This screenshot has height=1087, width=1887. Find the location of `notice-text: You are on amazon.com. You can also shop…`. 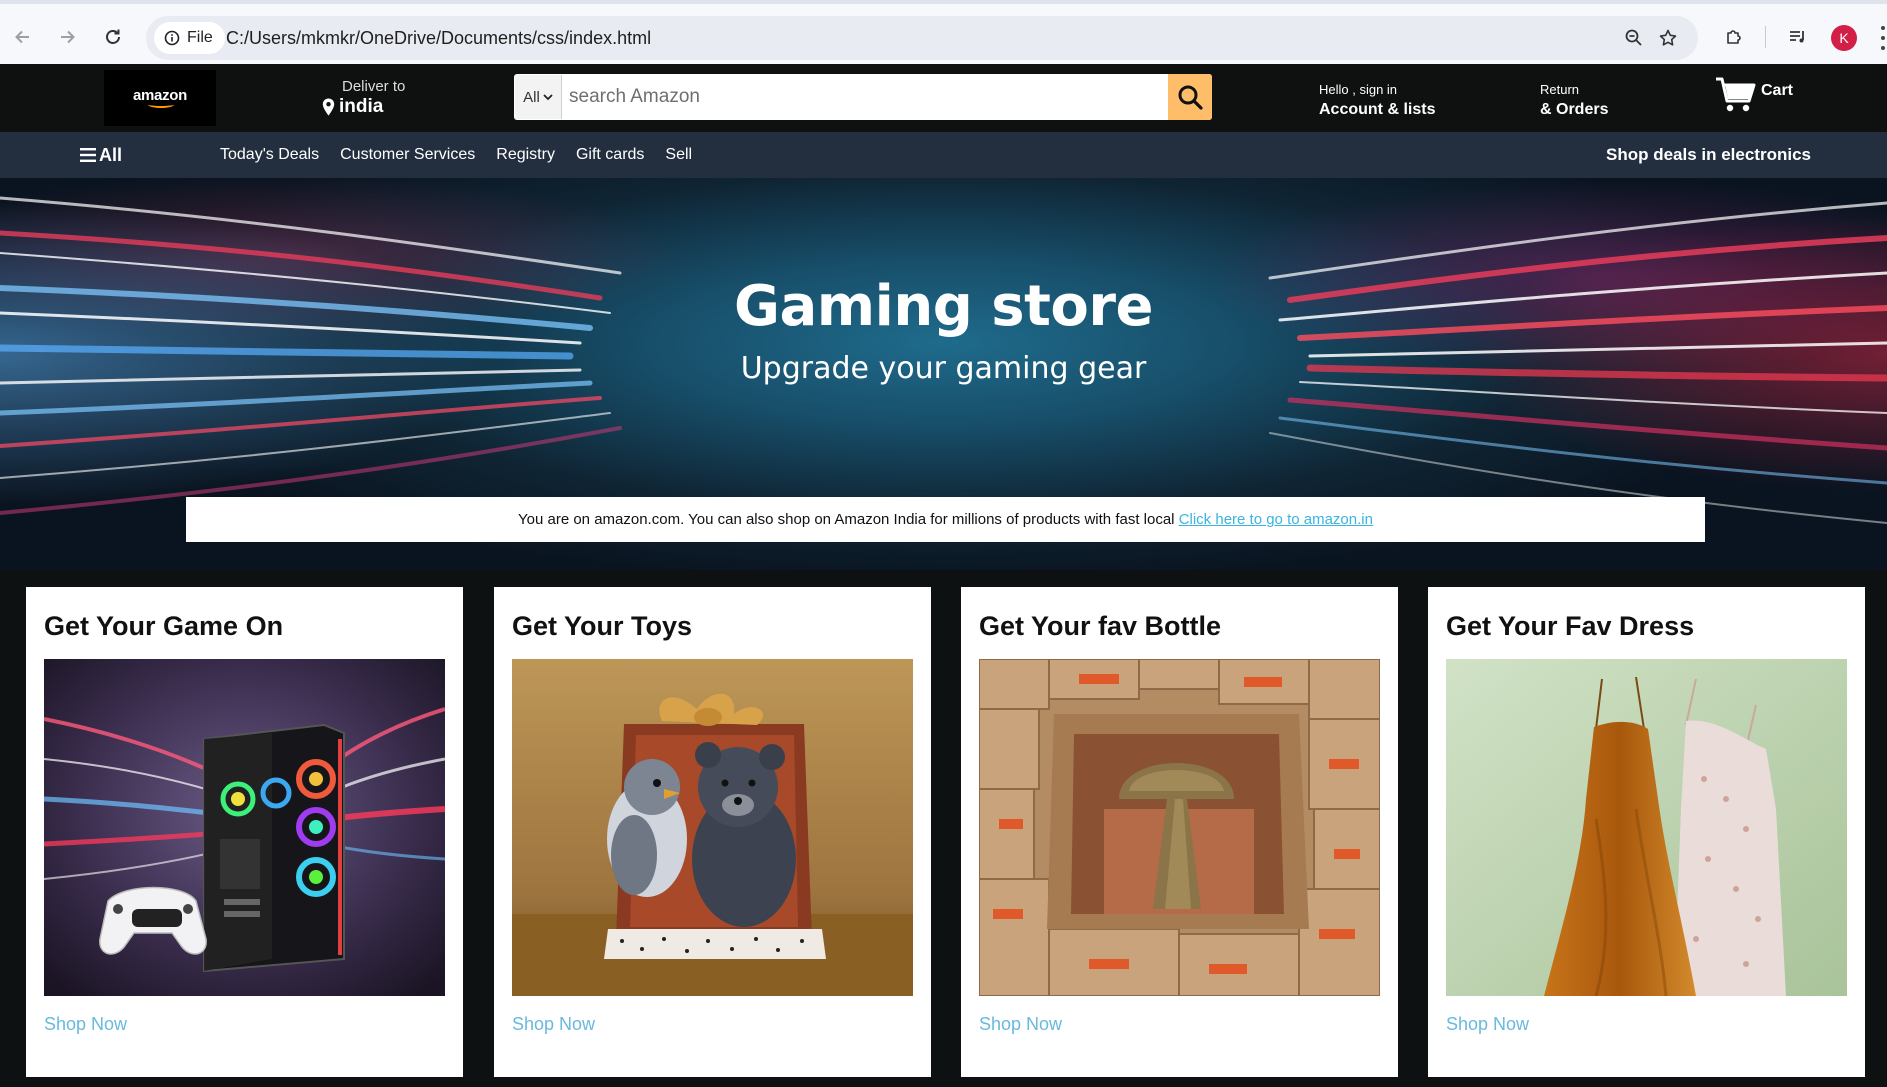

notice-text: You are on amazon.com. You can also shop… is located at coordinates (848, 519).